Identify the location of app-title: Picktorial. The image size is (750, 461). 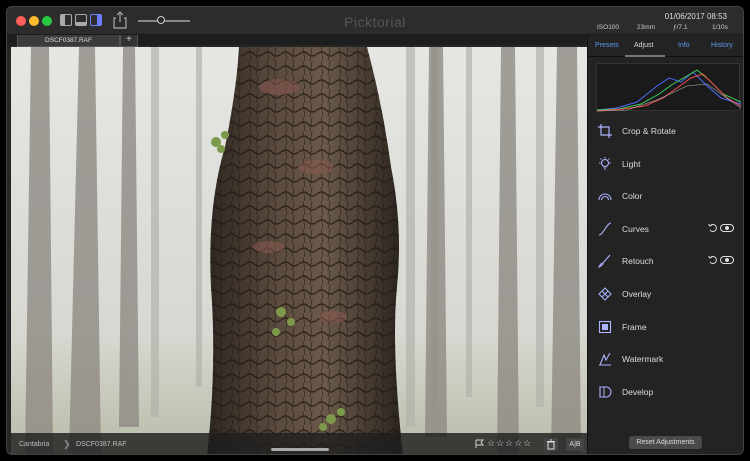
(375, 22).